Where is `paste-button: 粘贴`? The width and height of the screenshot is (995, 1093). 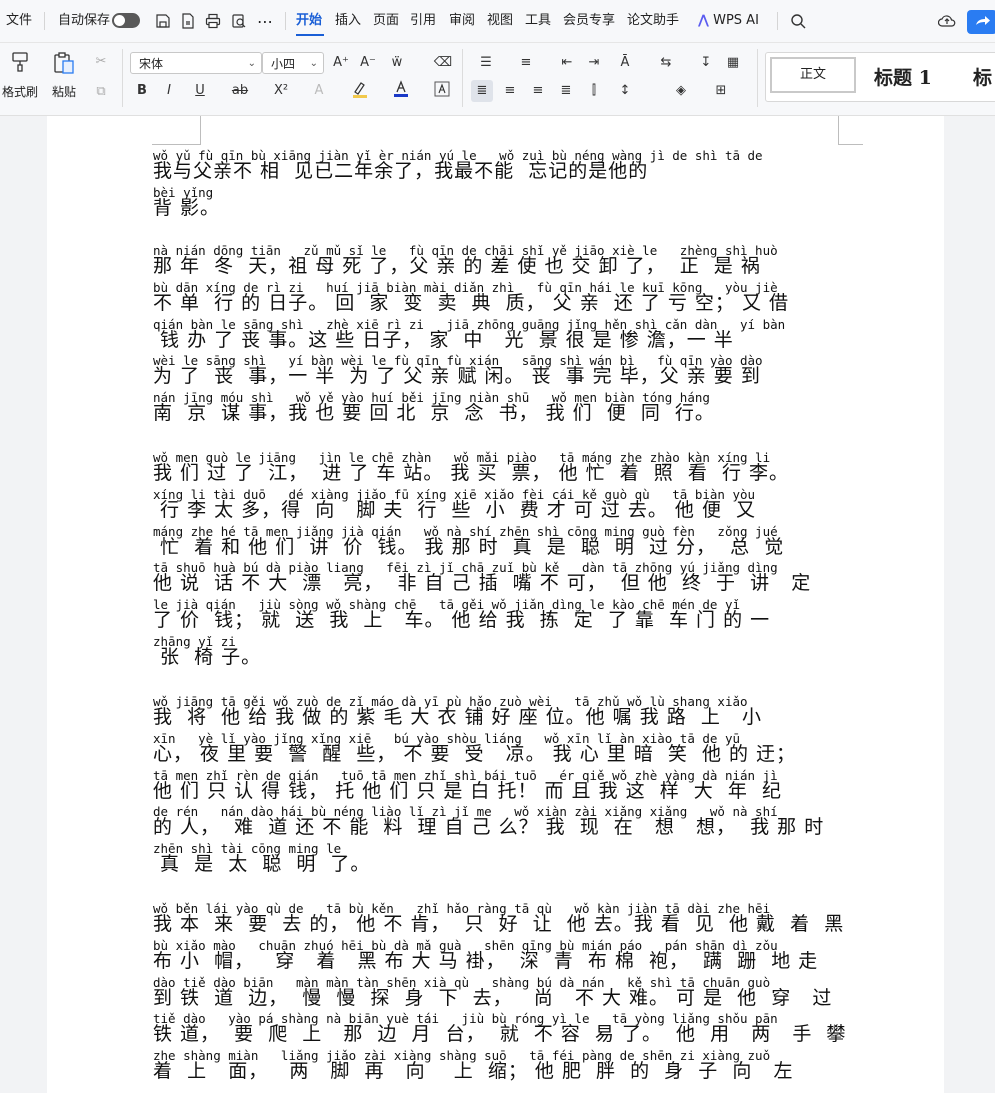 paste-button: 粘贴 is located at coordinates (64, 75).